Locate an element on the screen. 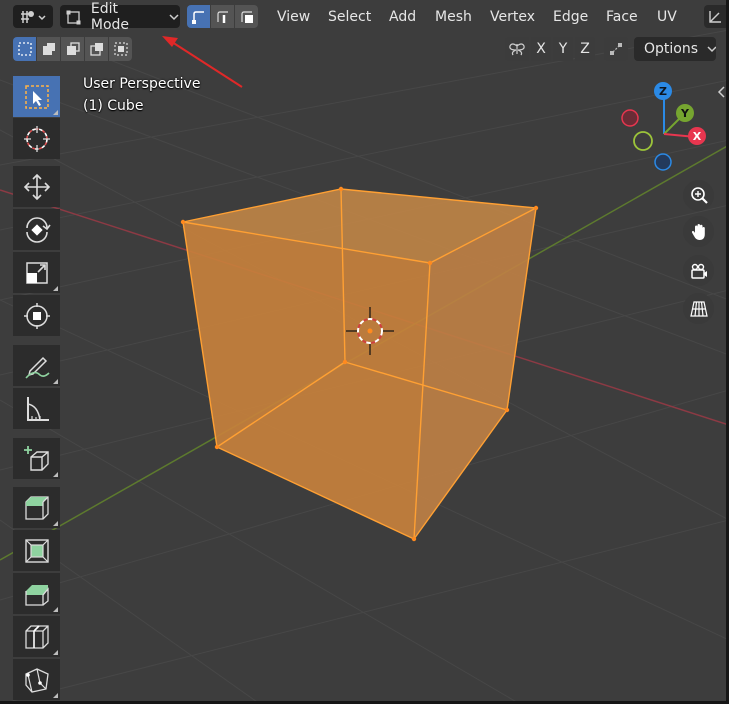  tool-cursor is located at coordinates (36, 138).